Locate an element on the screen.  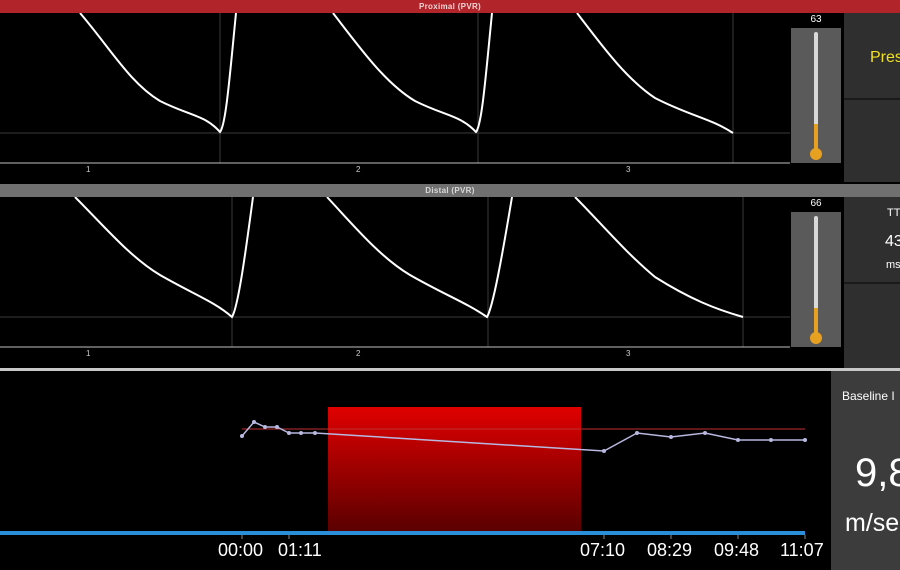
distal-side-title: TT is located at coordinates (893, 213).